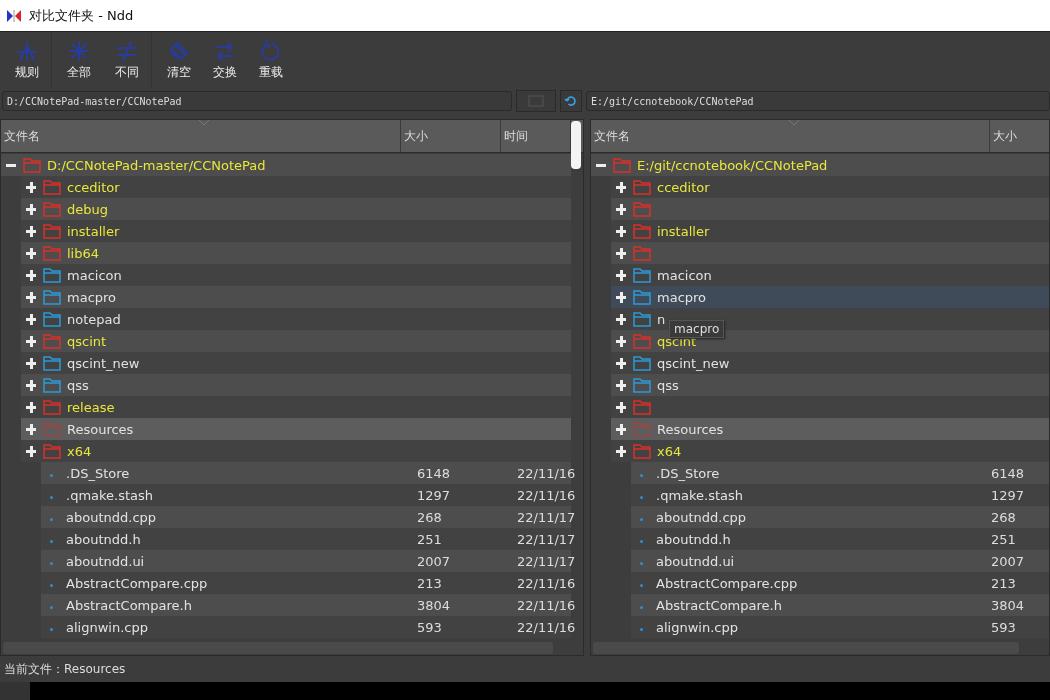  Describe the element at coordinates (697, 329) in the screenshot. I see `tooltip: macpro` at that location.